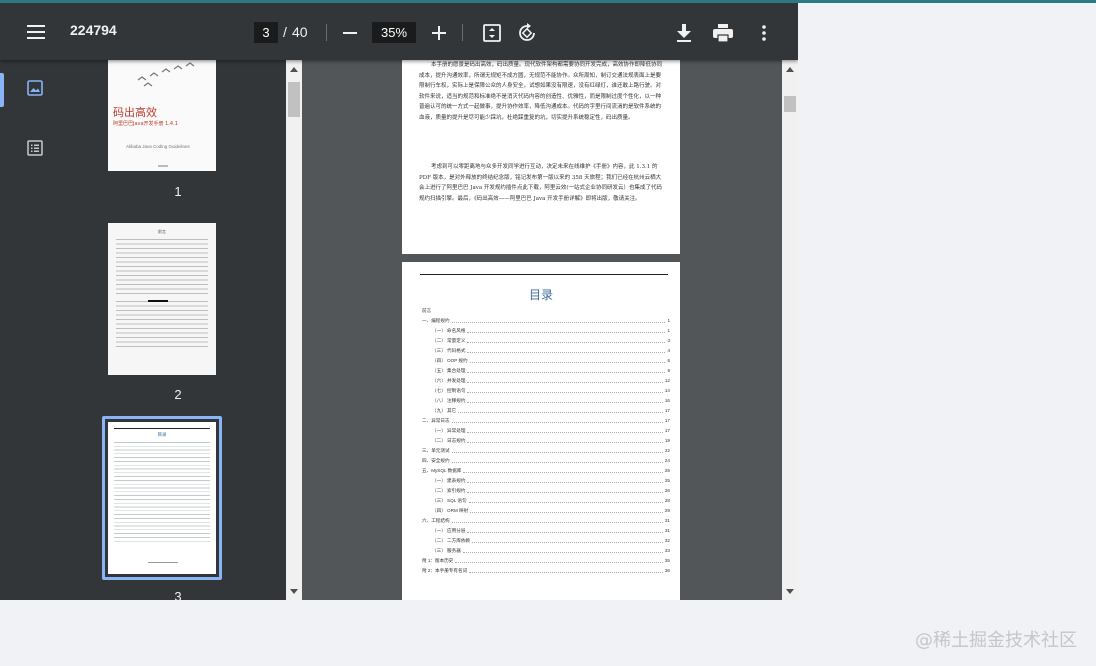 Image resolution: width=1096 pixels, height=666 pixels. What do you see at coordinates (449, 500) in the screenshot?
I see `toc-entry-label: （三） SQL 语句` at bounding box center [449, 500].